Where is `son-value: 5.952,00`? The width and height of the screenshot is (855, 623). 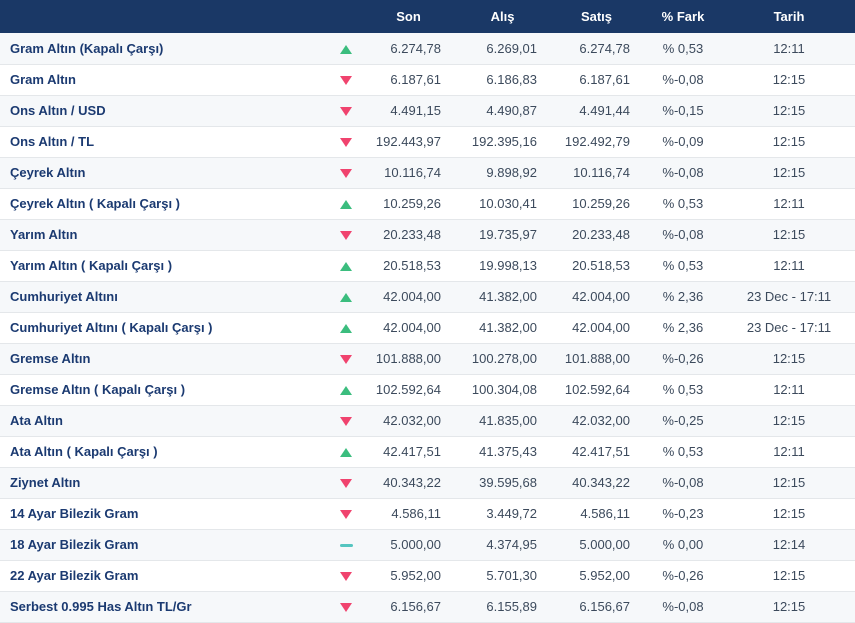
son-value: 5.952,00 is located at coordinates (415, 575).